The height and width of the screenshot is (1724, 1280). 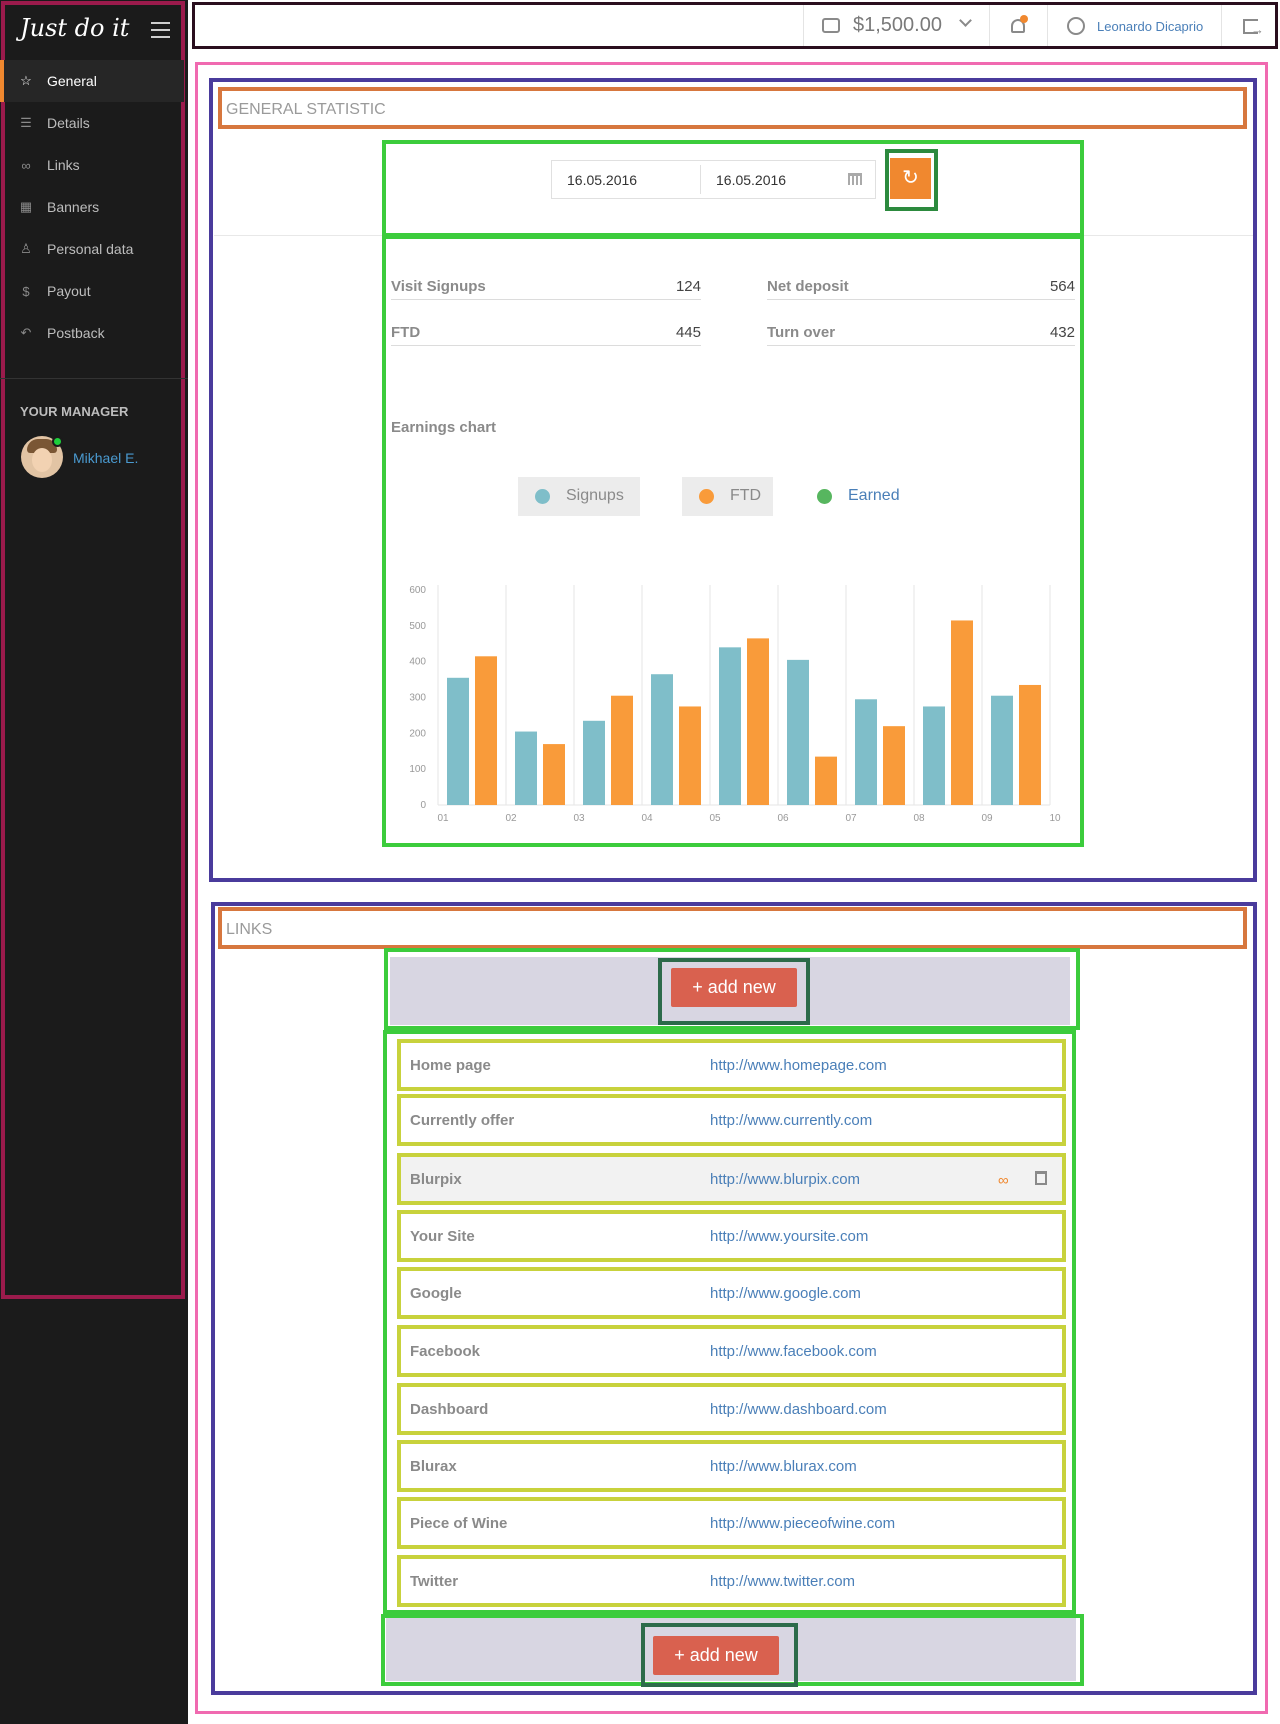 What do you see at coordinates (789, 1236) in the screenshot?
I see `link-url: http://www.yoursite.com` at bounding box center [789, 1236].